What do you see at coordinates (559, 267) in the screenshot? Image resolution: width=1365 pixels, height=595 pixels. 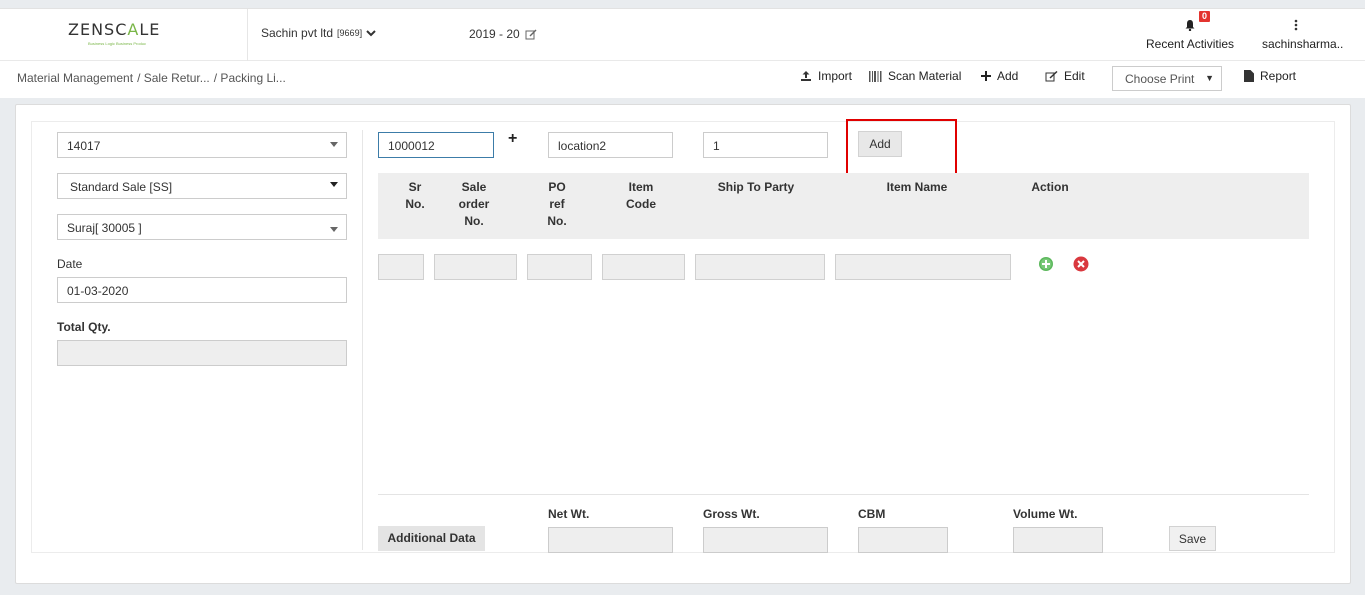 I see `row-po-ref-input` at bounding box center [559, 267].